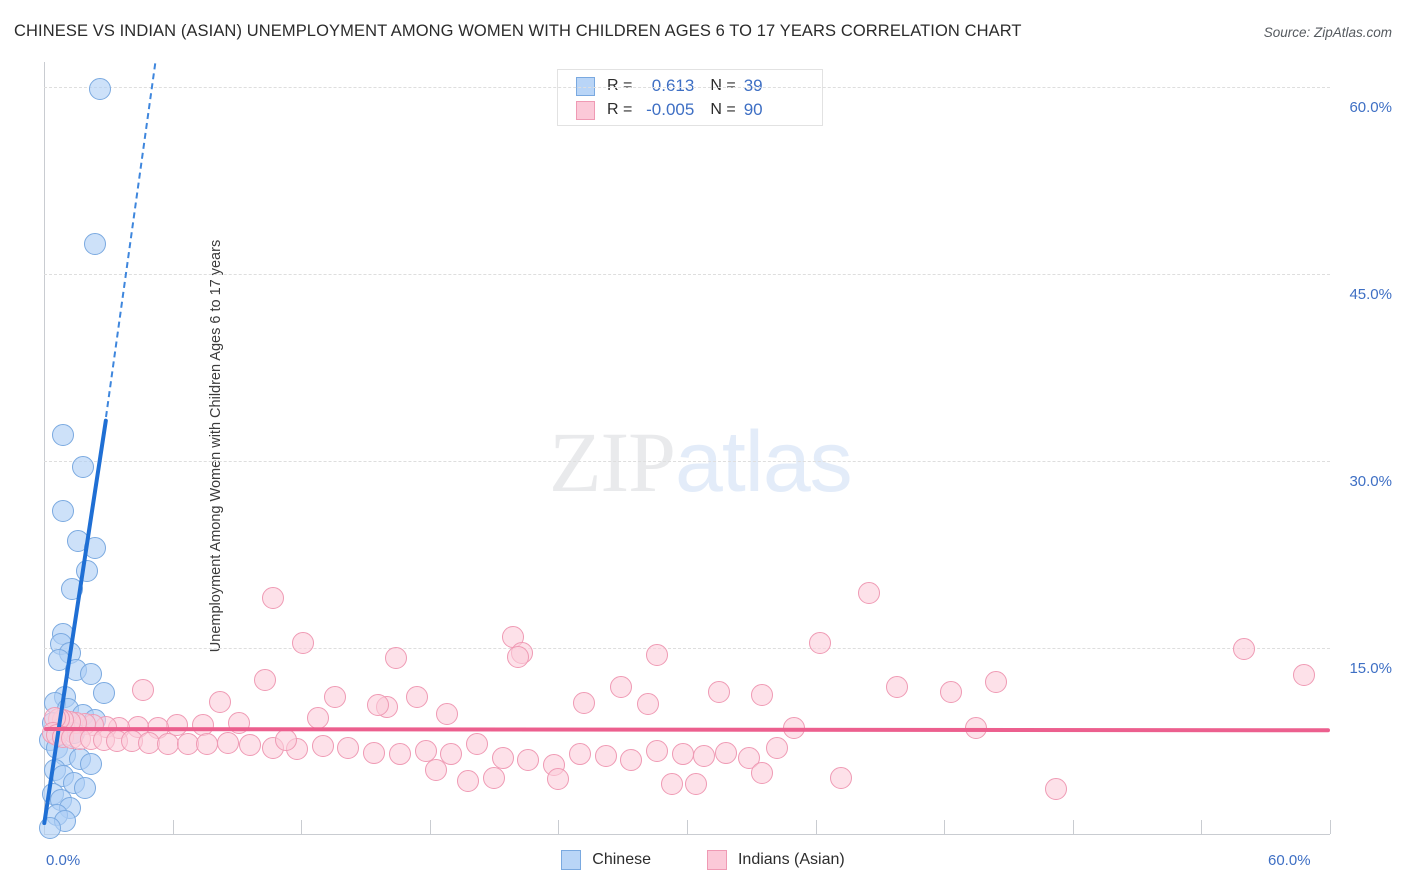 The height and width of the screenshot is (892, 1406). I want to click on x-axis-line, so click(687, 834).